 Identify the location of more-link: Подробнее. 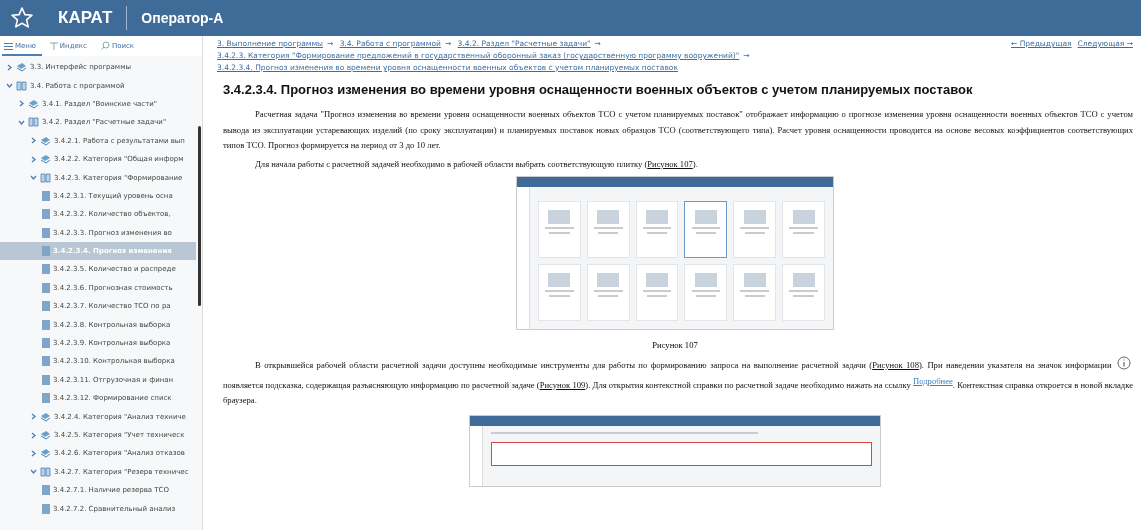
(933, 380).